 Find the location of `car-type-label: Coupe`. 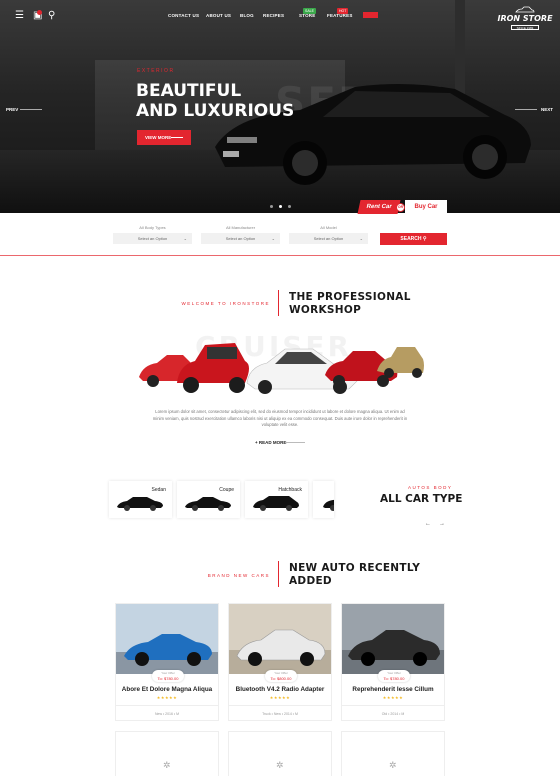

car-type-label: Coupe is located at coordinates (226, 490).